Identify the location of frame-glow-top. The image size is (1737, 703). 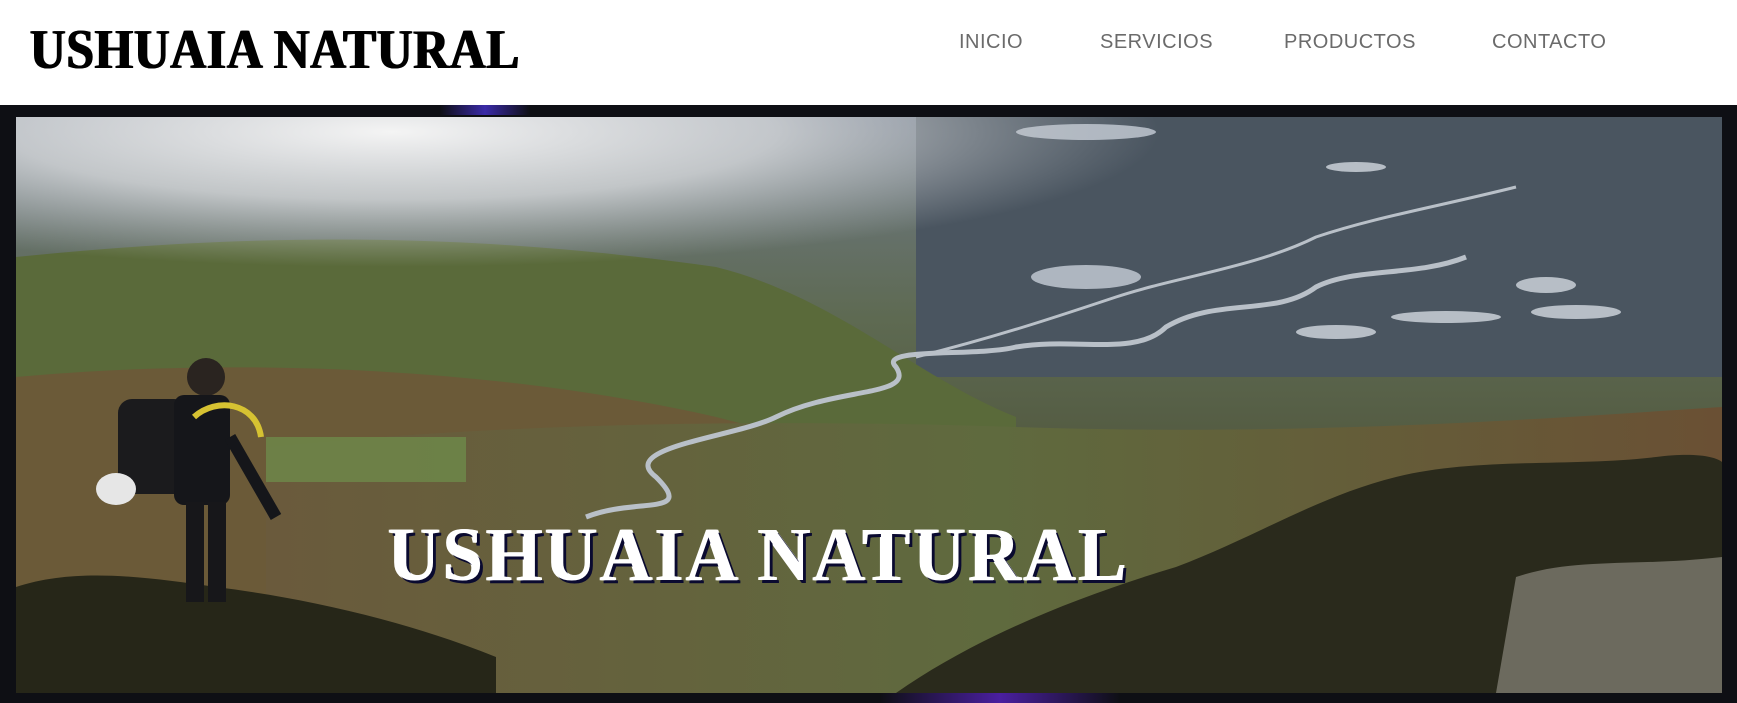
(485, 110).